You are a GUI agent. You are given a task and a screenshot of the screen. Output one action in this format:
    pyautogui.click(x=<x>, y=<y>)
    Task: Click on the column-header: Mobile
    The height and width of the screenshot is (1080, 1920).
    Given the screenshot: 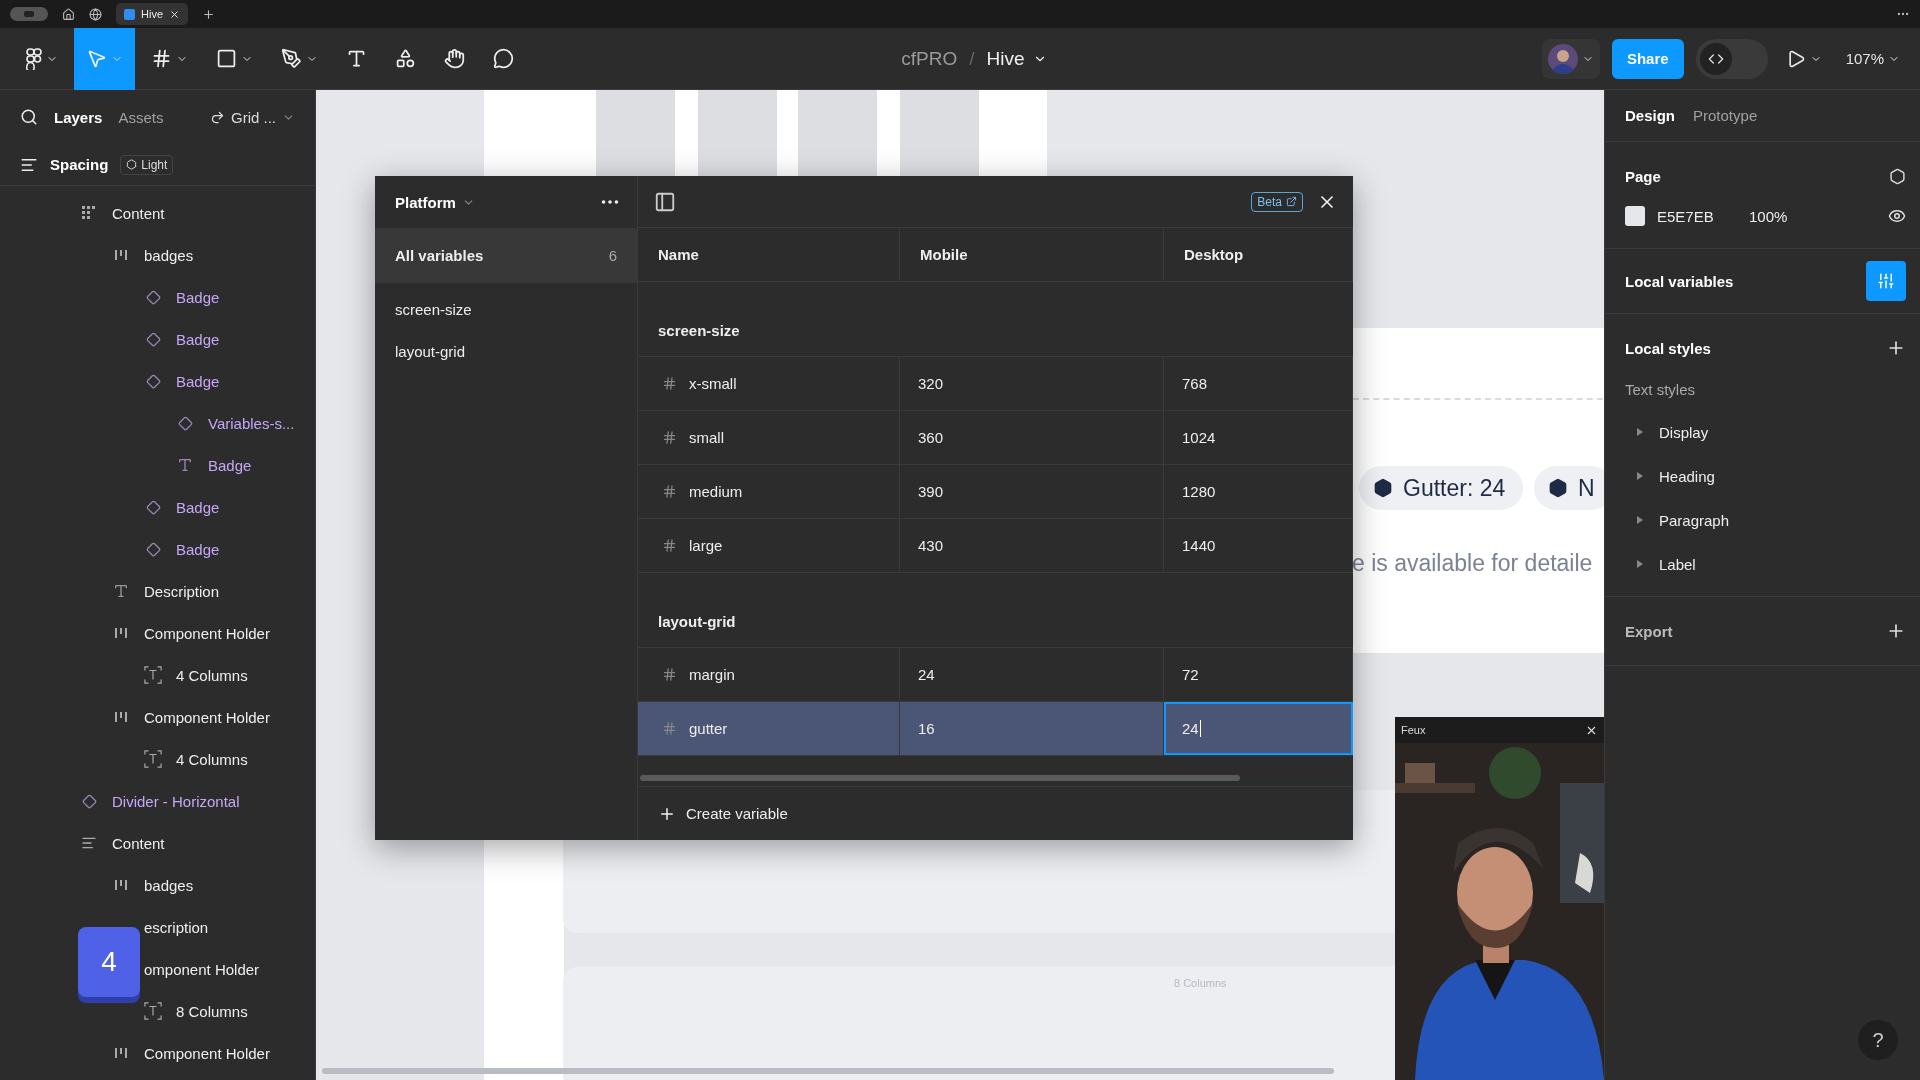 What is the action you would take?
    pyautogui.click(x=1032, y=254)
    